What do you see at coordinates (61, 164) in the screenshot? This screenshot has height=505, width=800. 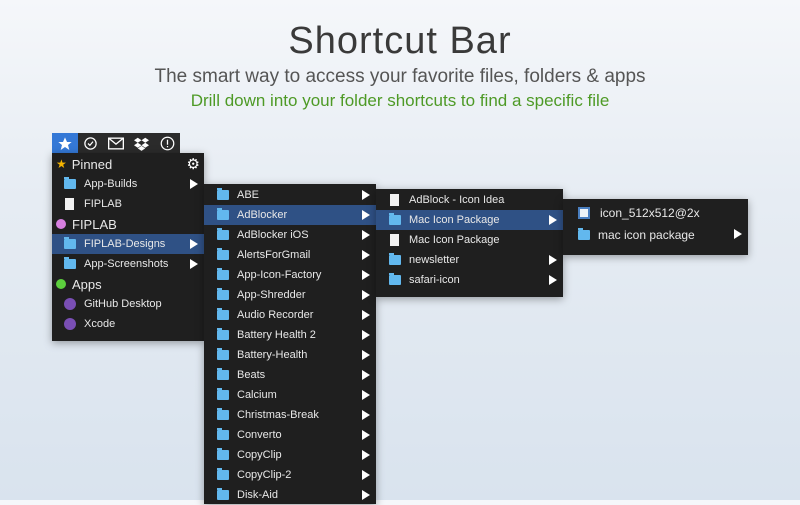 I see `star-icon: ★` at bounding box center [61, 164].